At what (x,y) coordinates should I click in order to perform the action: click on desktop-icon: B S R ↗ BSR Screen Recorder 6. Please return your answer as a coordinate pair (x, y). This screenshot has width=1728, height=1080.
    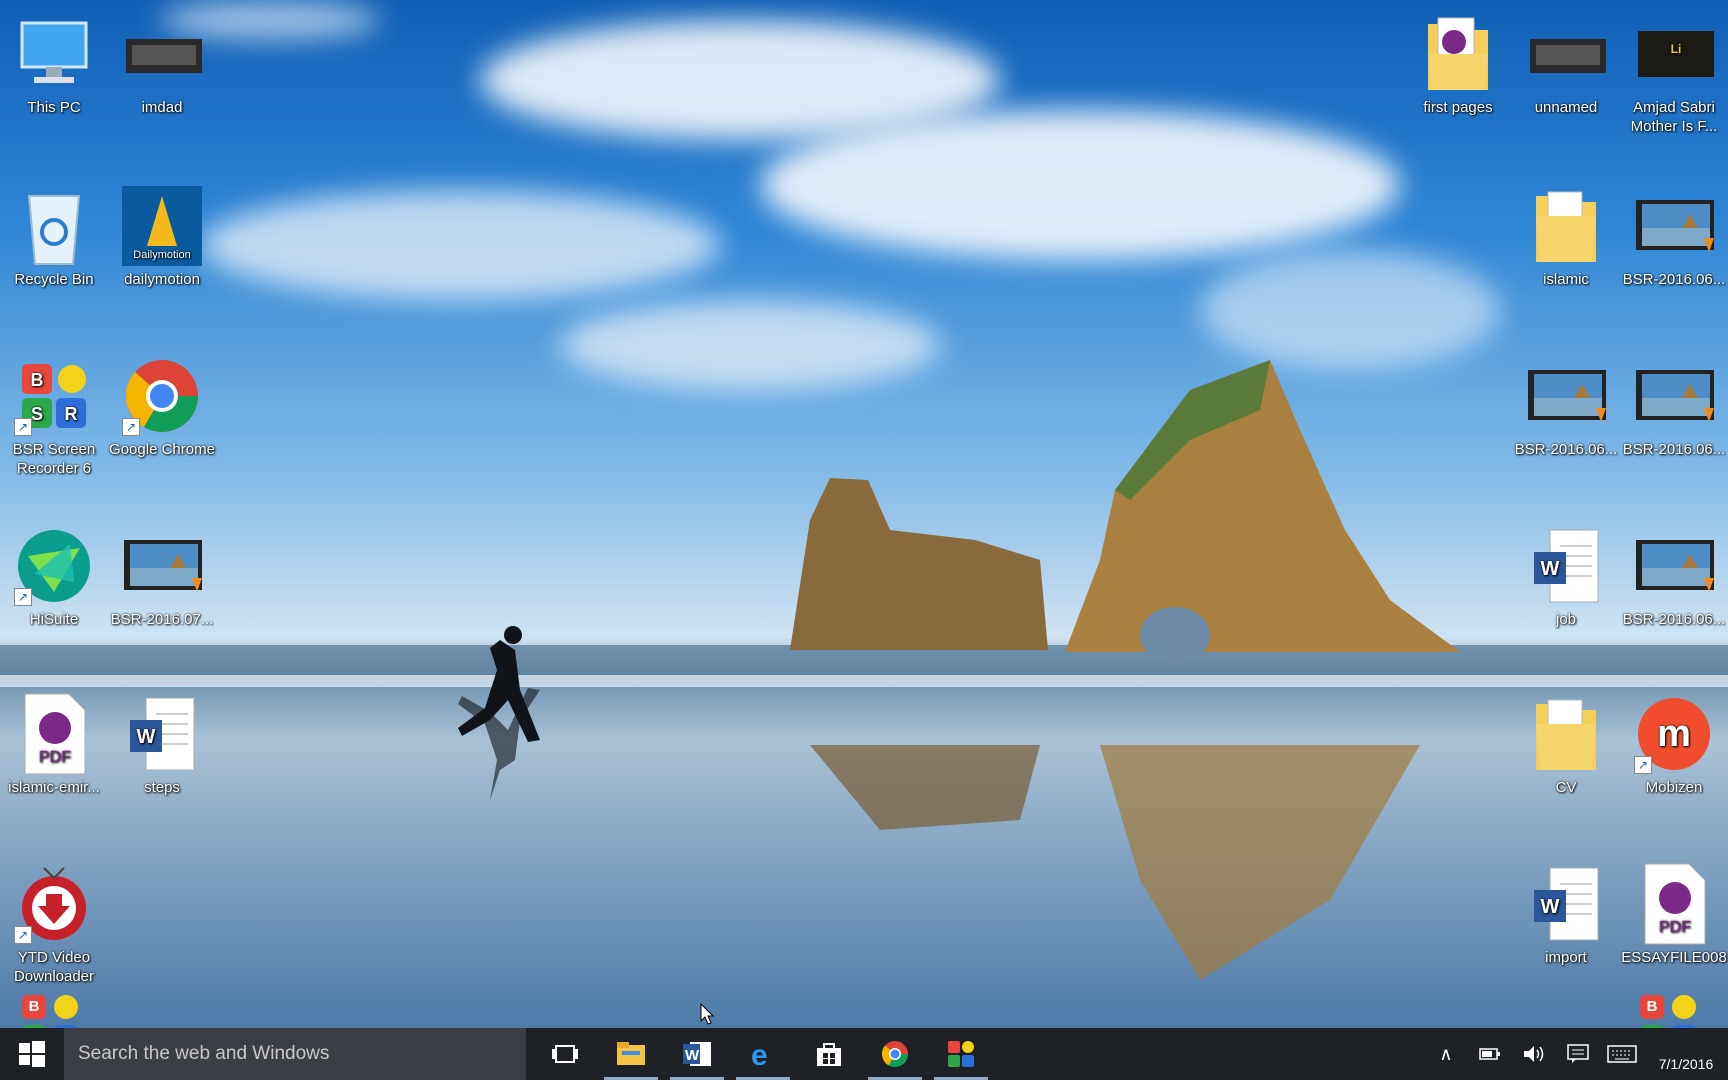
    Looking at the image, I should click on (54, 417).